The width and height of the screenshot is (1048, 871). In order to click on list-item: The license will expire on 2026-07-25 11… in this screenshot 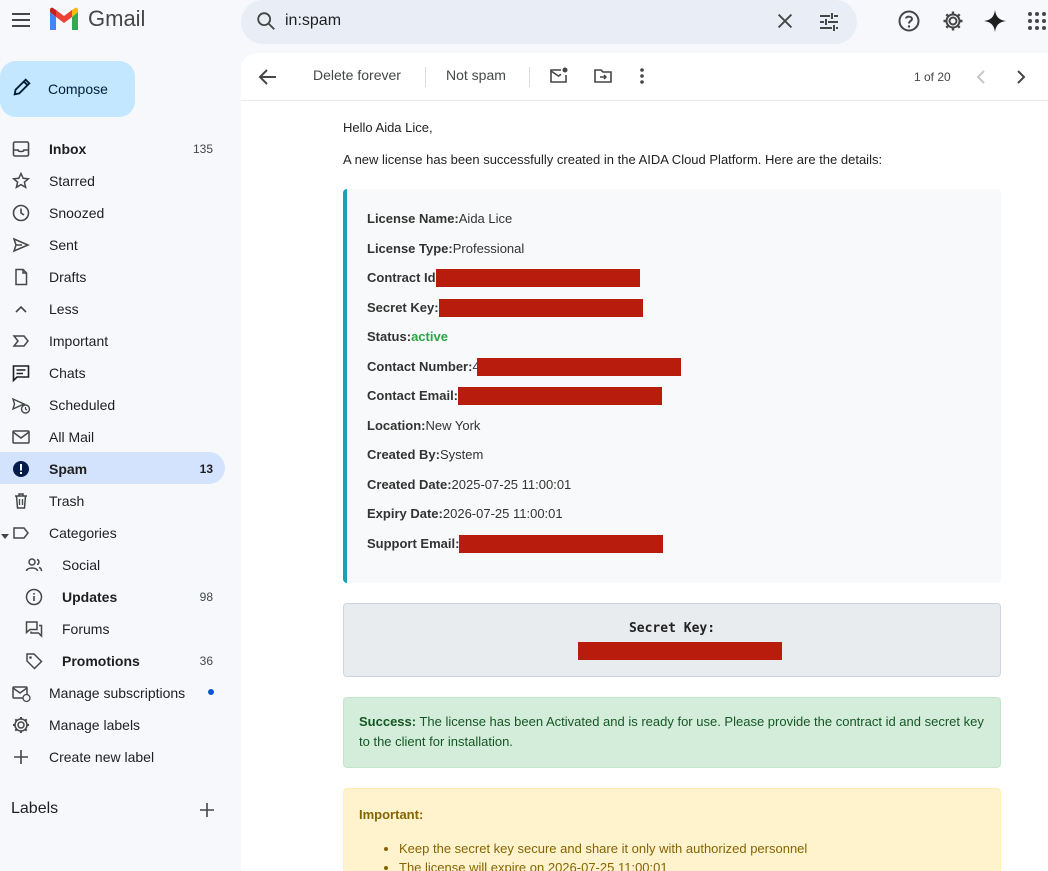, I will do `click(603, 864)`.